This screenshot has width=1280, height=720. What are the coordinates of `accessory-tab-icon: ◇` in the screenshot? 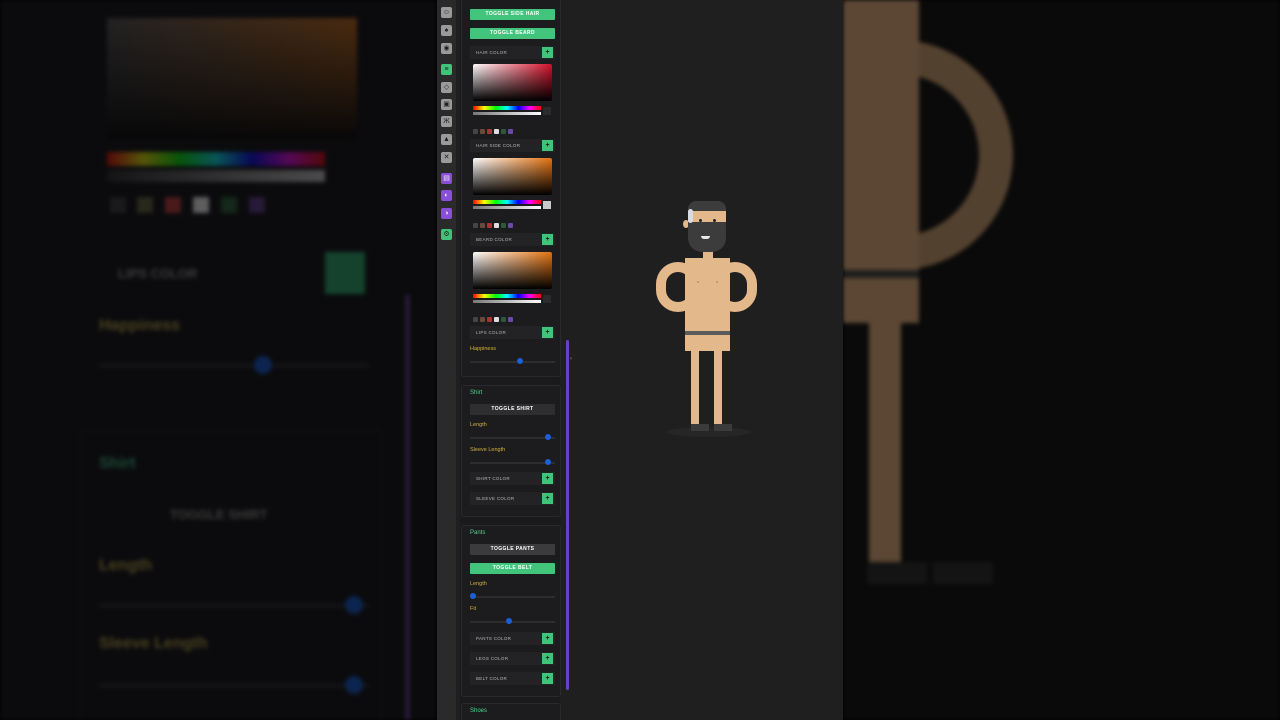 It's located at (446, 87).